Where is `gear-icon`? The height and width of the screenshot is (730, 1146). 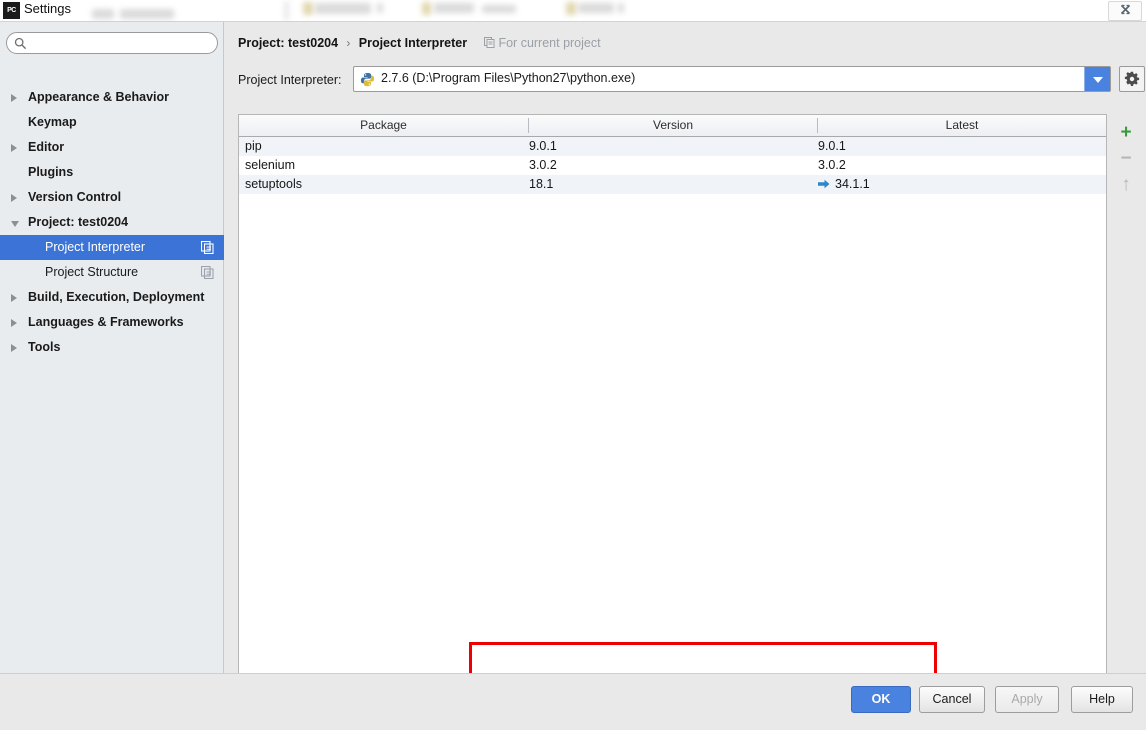
gear-icon is located at coordinates (1132, 78).